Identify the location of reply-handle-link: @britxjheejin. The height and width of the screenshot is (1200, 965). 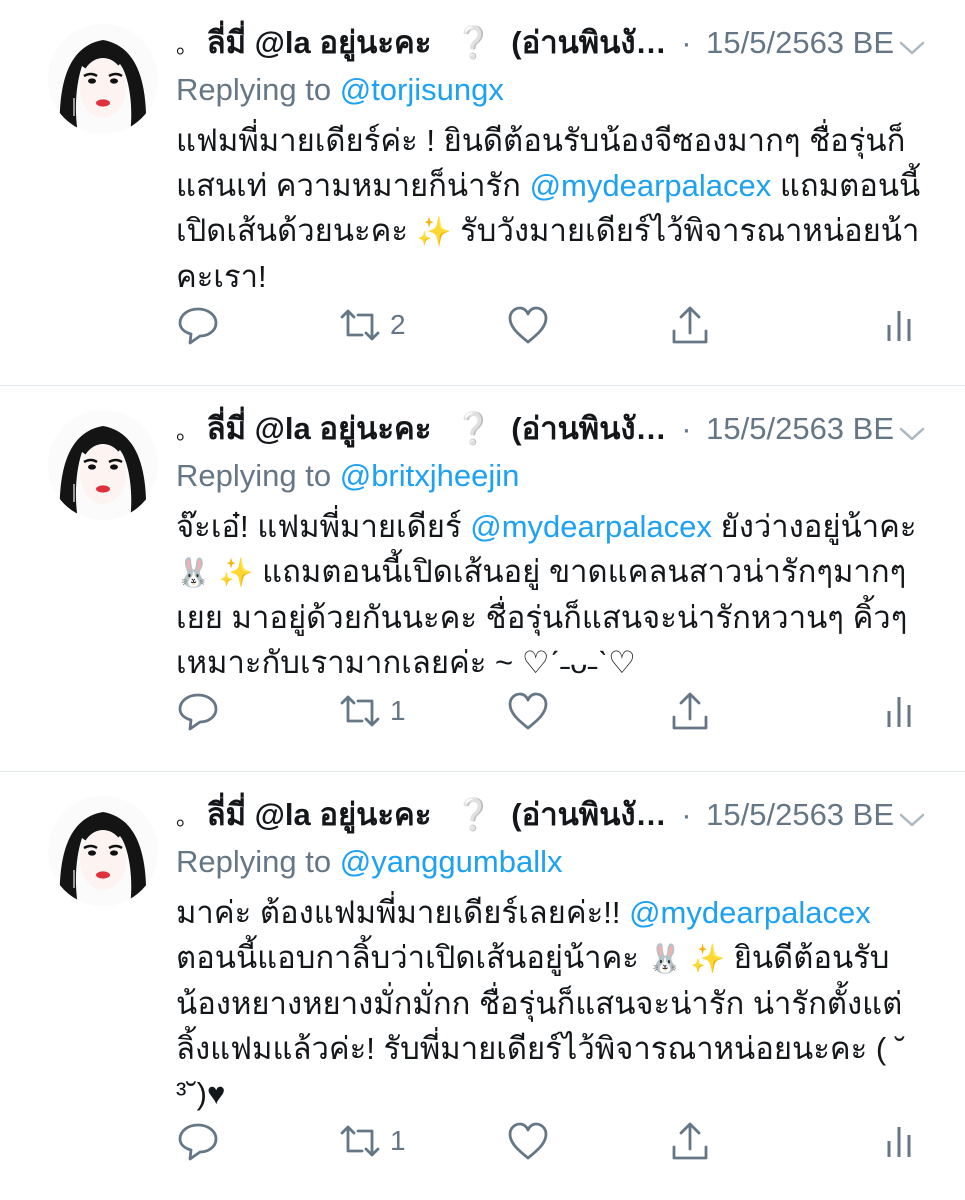
(430, 475).